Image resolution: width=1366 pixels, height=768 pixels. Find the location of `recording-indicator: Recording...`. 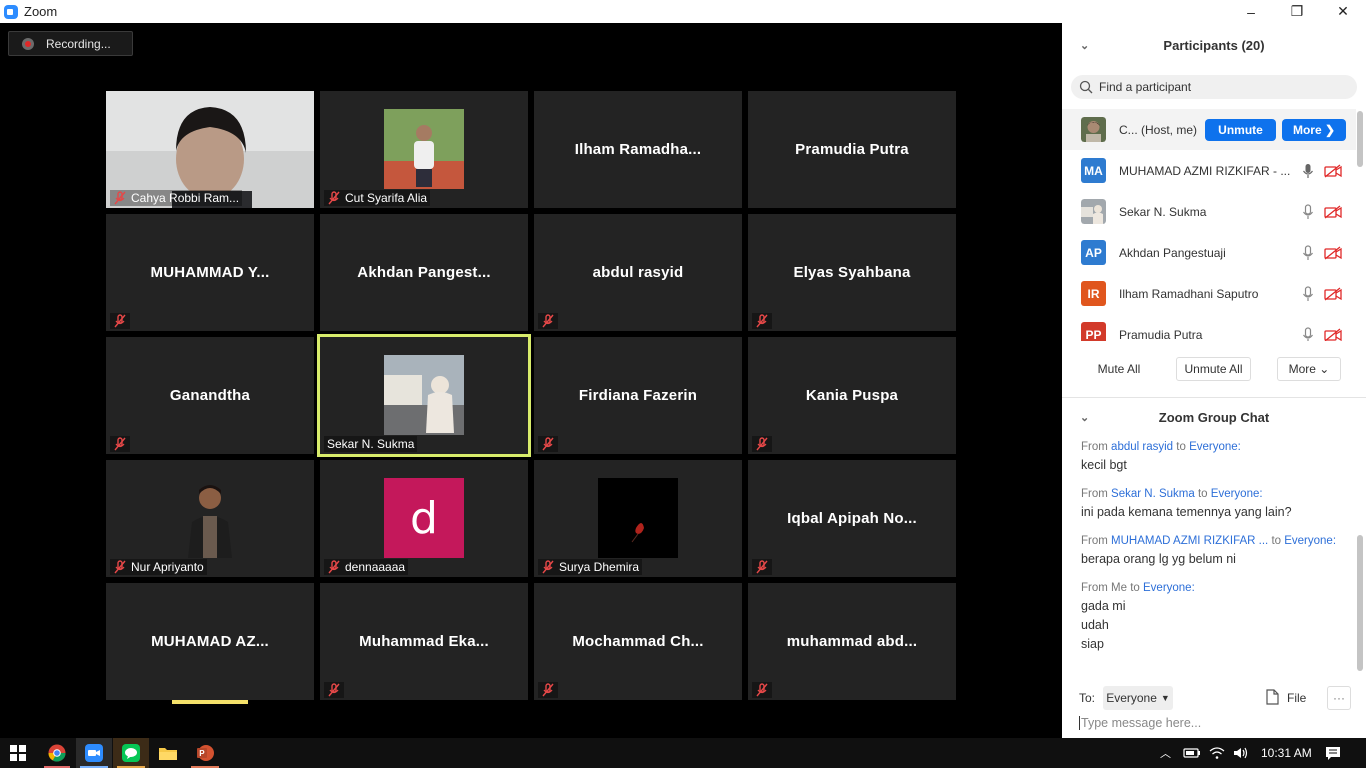

recording-indicator: Recording... is located at coordinates (70, 43).